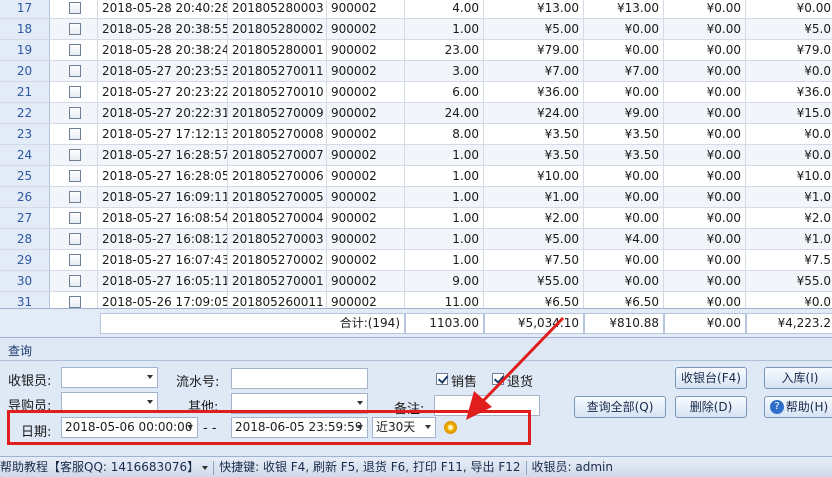 This screenshot has width=832, height=477. I want to click on delete-button: 删除(D), so click(711, 407).